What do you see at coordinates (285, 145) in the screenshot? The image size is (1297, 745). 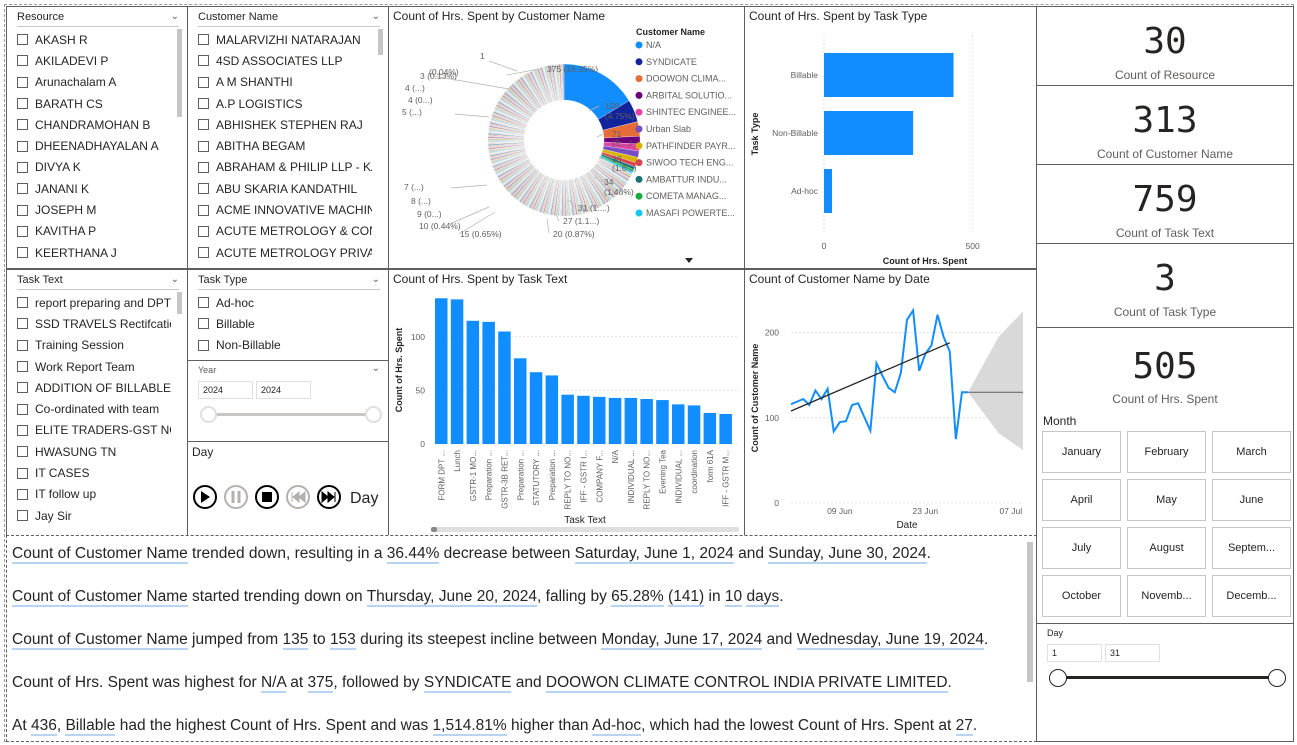 I see `slicer-item: ABITHA BEGAM` at bounding box center [285, 145].